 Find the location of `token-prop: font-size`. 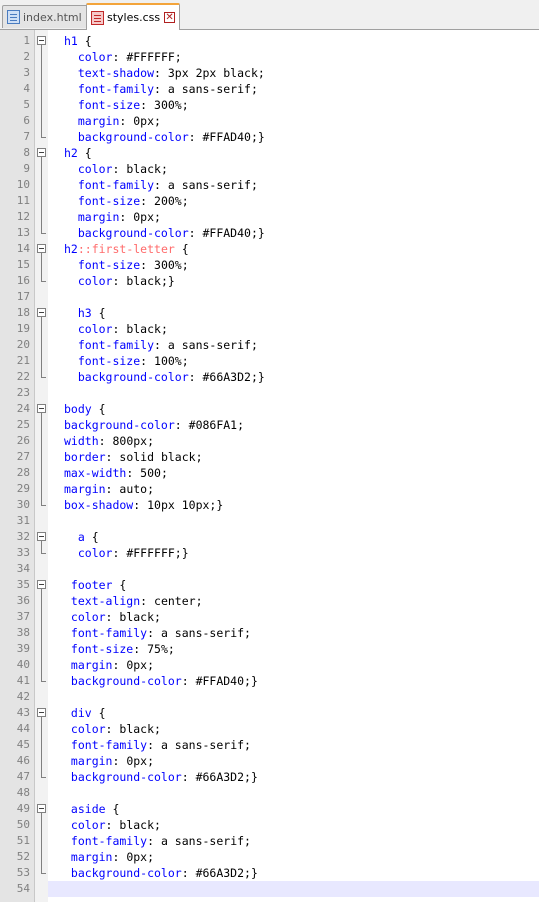

token-prop: font-size is located at coordinates (102, 105).